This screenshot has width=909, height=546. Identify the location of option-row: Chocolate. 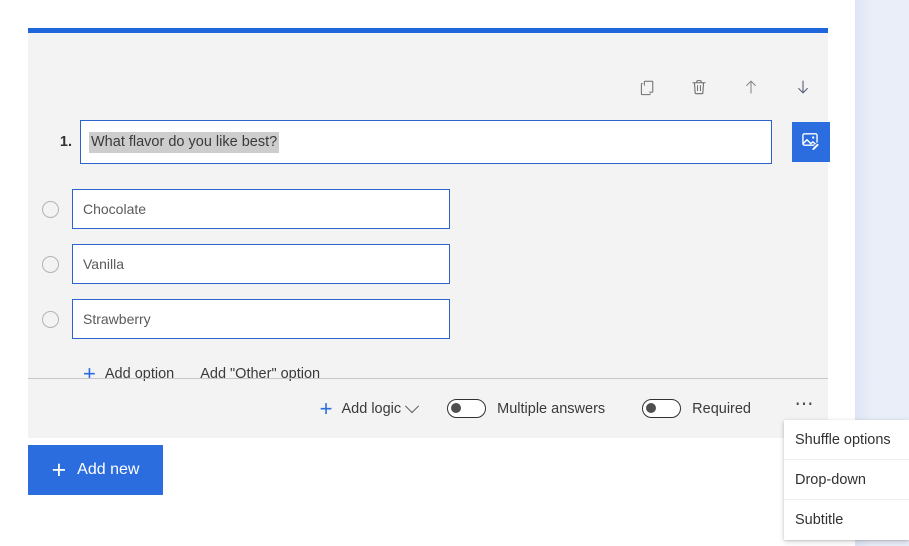
(428, 209).